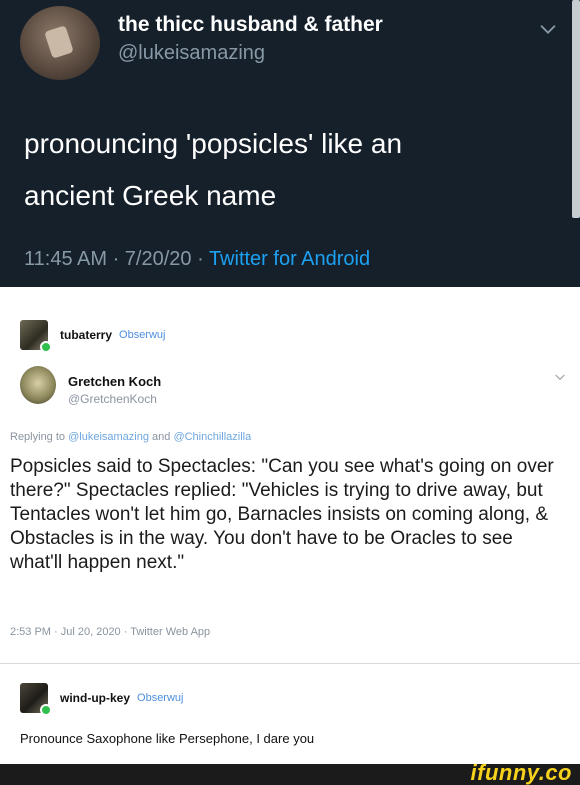  What do you see at coordinates (116, 259) in the screenshot?
I see `tweet-timestamp: 11:45 AM · 7/20/20 ·` at bounding box center [116, 259].